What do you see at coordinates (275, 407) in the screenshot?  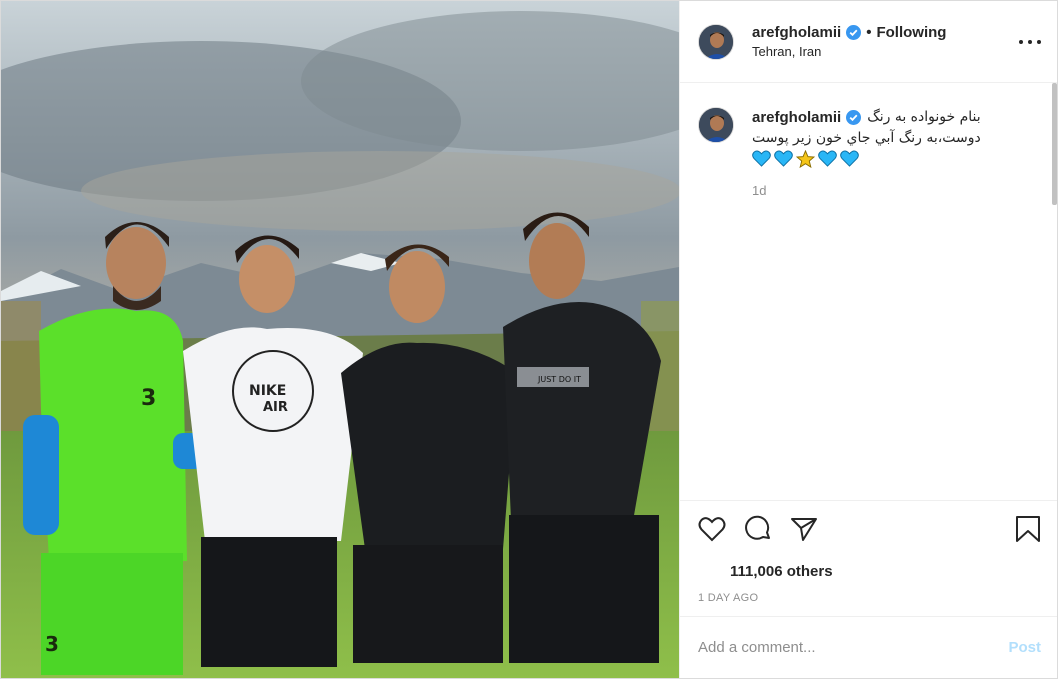 I see `svg-text: AIR` at bounding box center [275, 407].